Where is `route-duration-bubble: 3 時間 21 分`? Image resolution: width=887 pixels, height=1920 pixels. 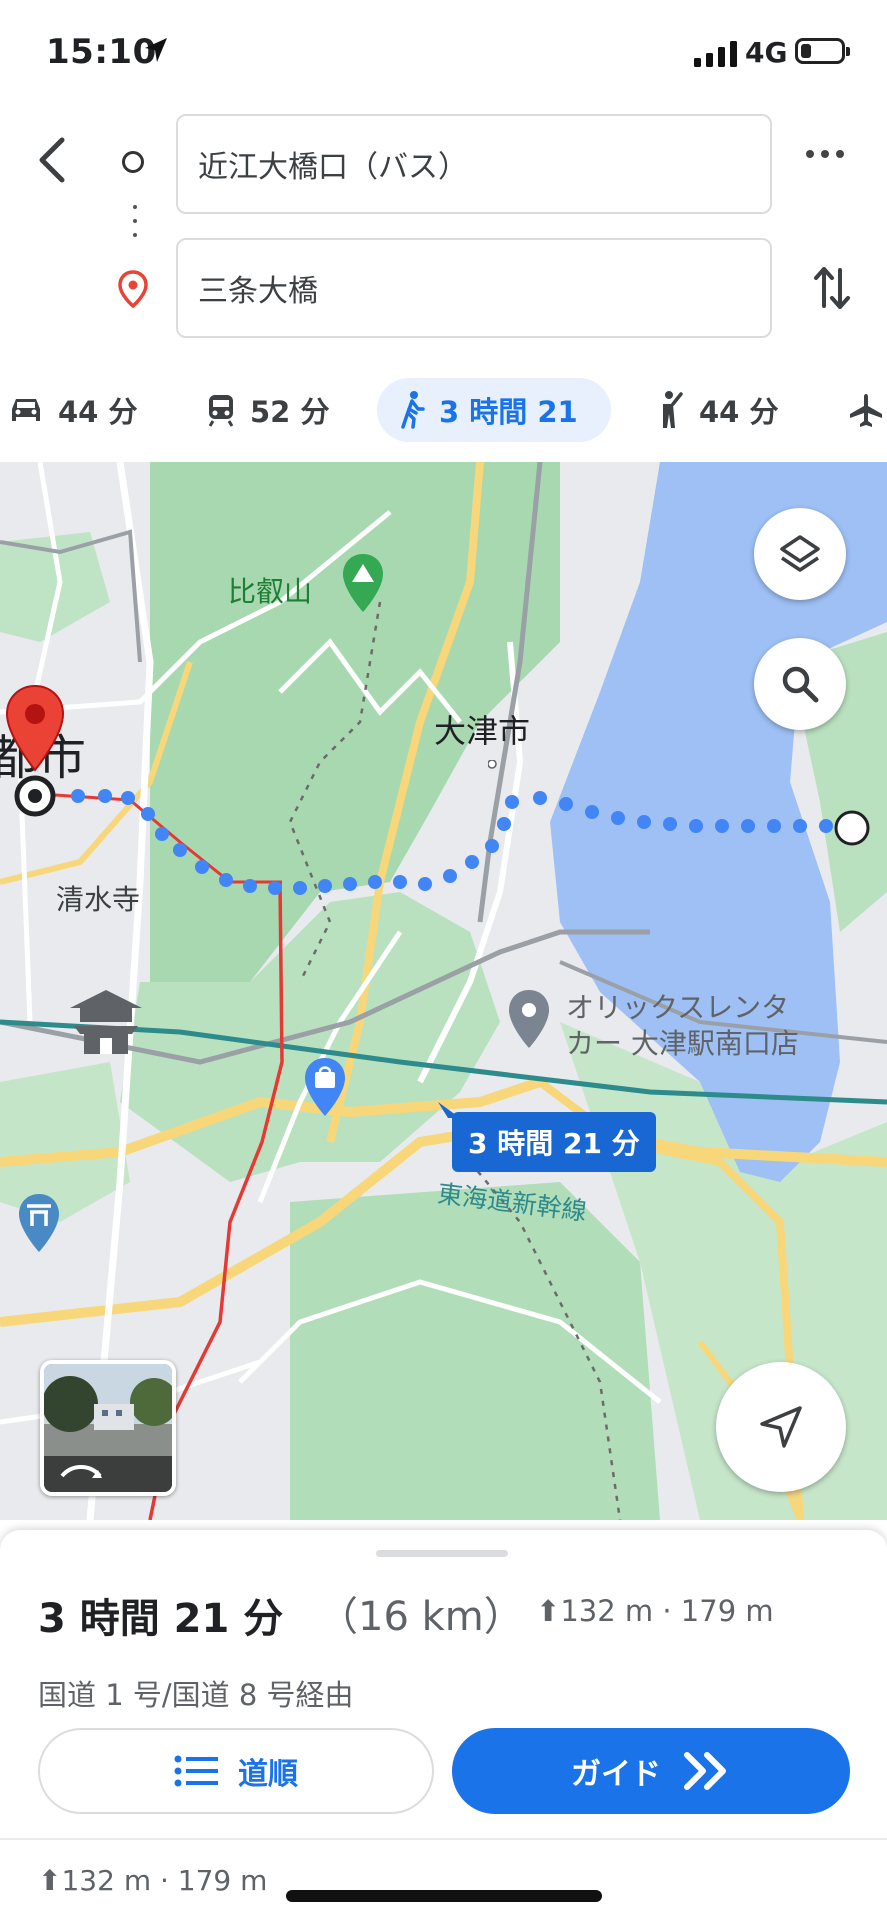 route-duration-bubble: 3 時間 21 分 is located at coordinates (554, 1142).